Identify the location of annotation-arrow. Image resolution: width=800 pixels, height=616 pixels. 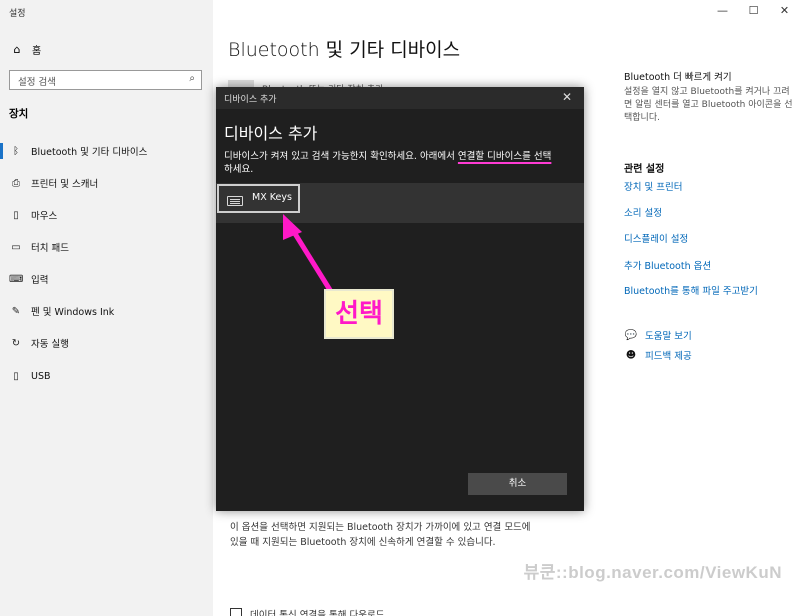
(308, 253).